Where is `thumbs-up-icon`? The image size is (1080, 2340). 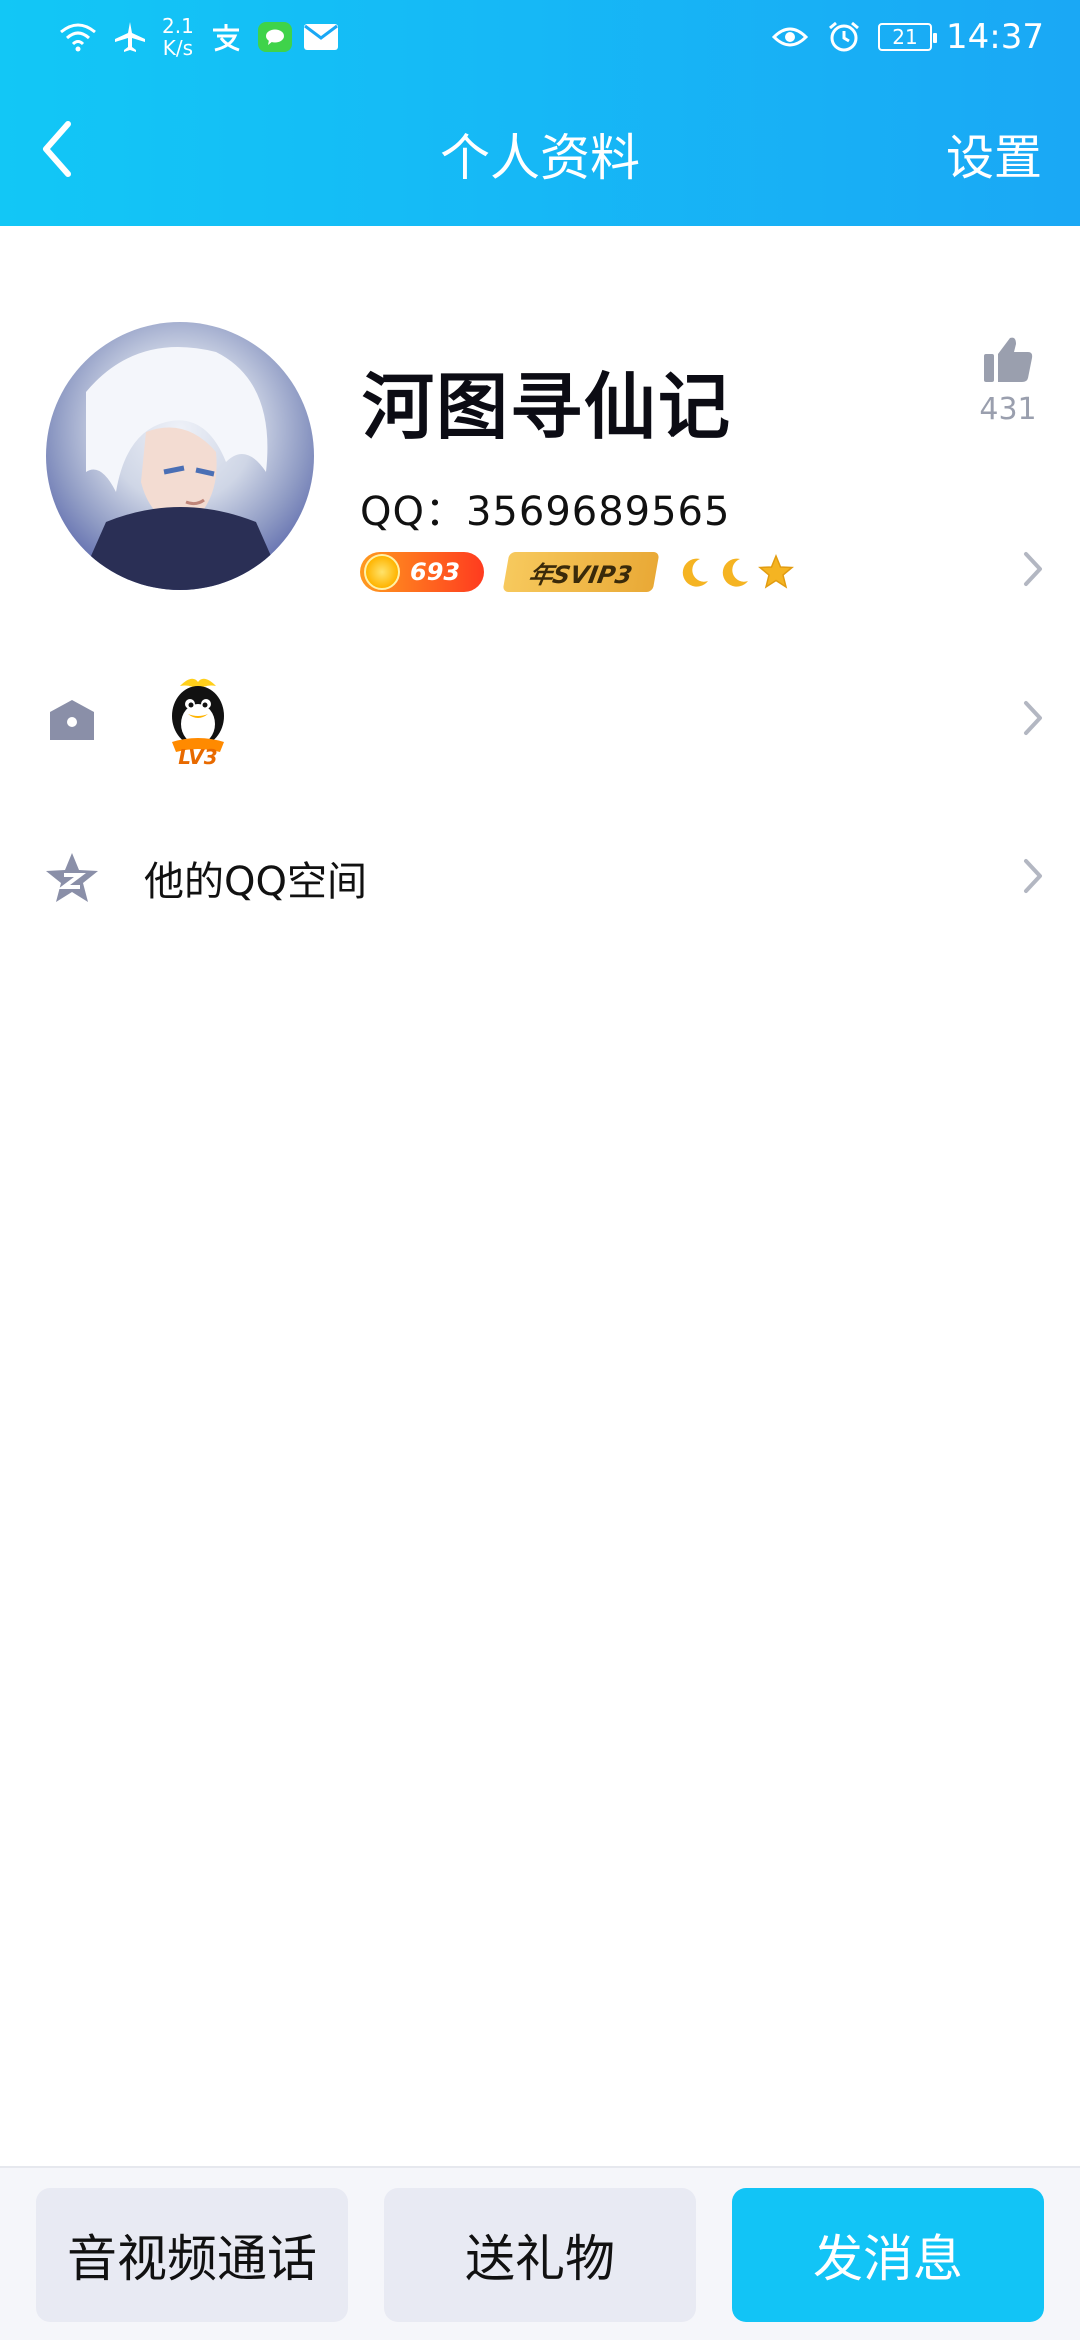 thumbs-up-icon is located at coordinates (1008, 359).